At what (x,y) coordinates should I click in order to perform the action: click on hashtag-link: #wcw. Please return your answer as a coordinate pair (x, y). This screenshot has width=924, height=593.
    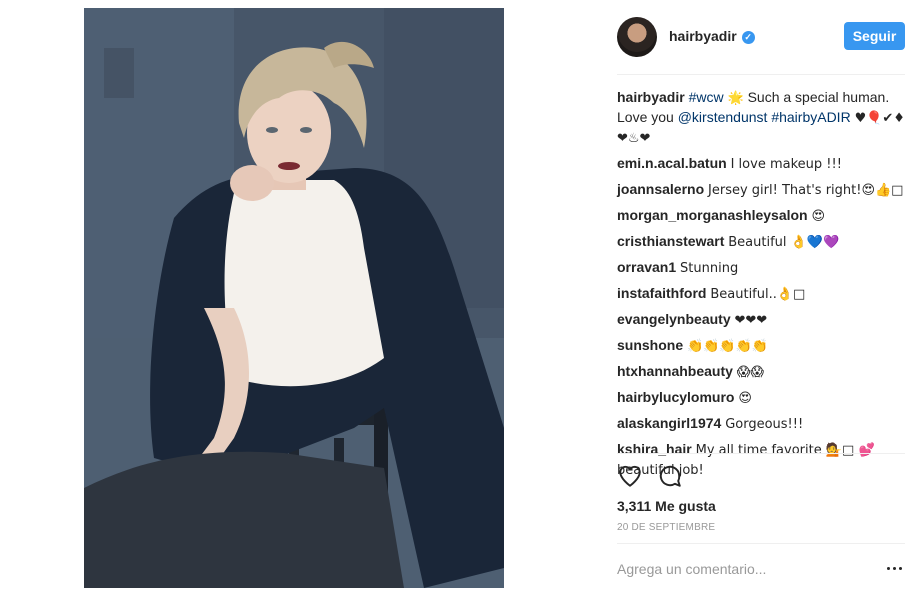
    Looking at the image, I should click on (706, 97).